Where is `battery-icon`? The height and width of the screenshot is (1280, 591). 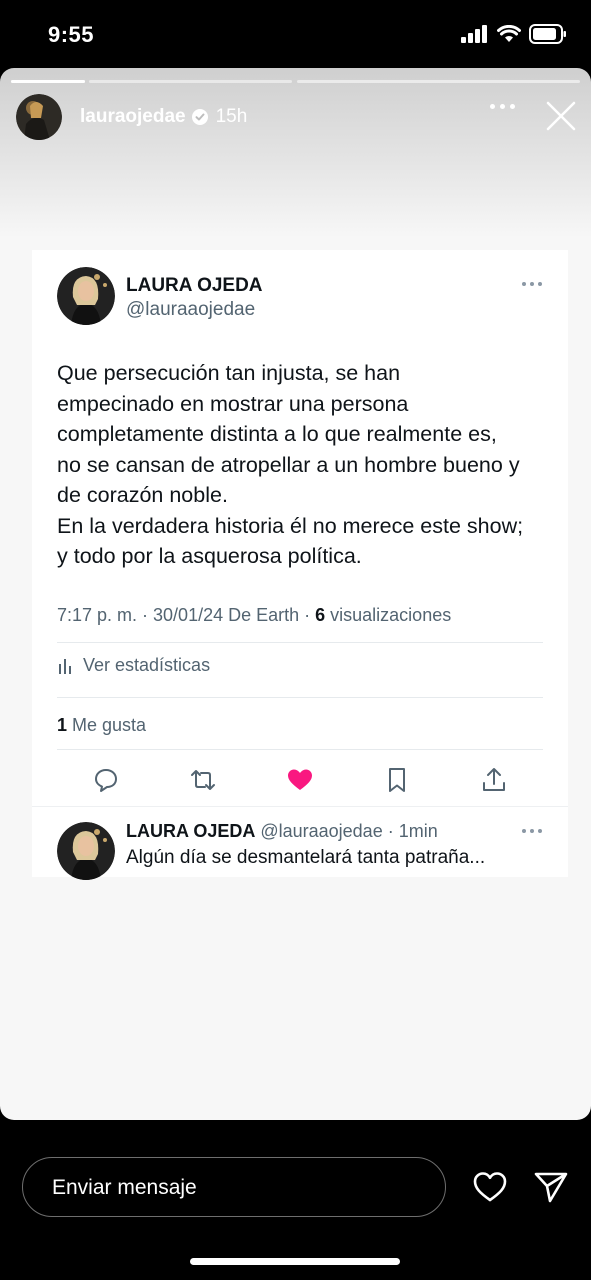 battery-icon is located at coordinates (547, 34).